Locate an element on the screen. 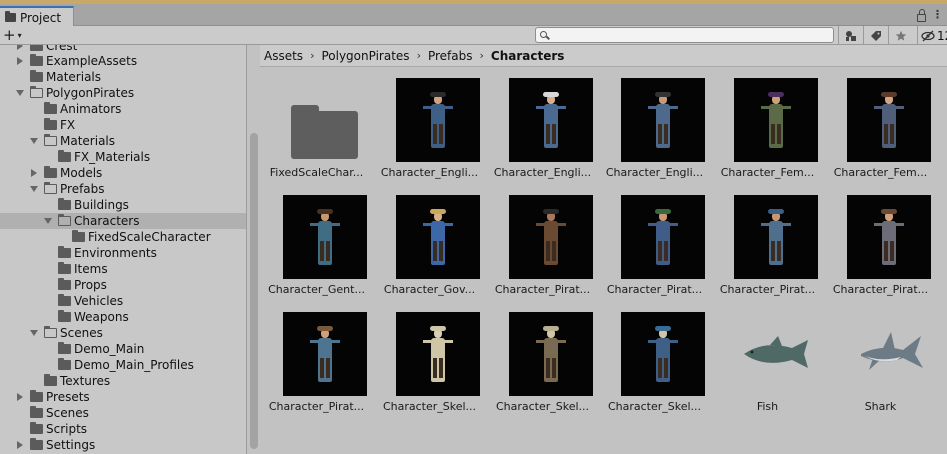 The width and height of the screenshot is (947, 454). tree-item-characters: Characters is located at coordinates (123, 221).